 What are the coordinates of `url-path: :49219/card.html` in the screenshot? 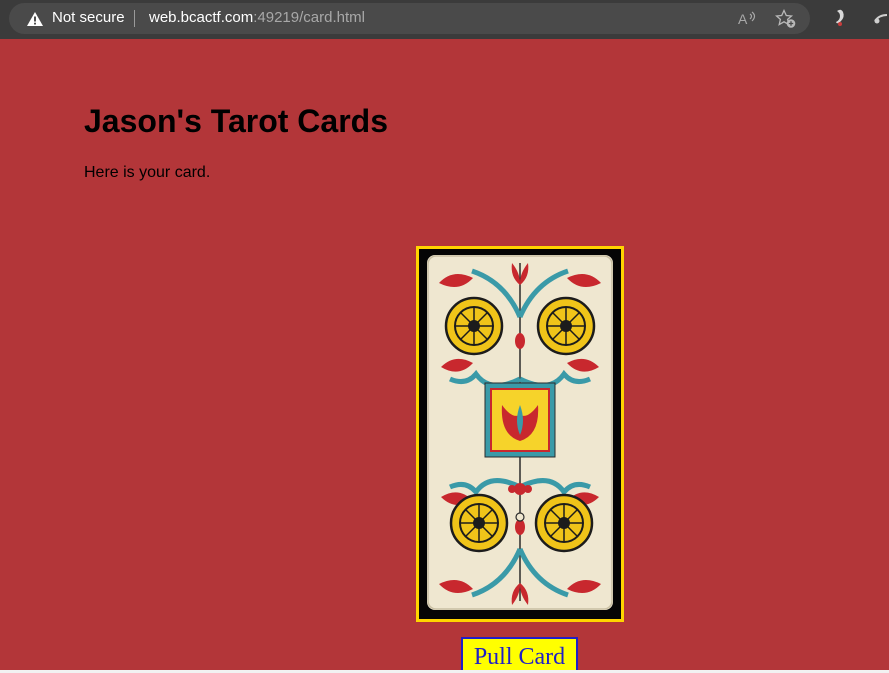 It's located at (309, 17).